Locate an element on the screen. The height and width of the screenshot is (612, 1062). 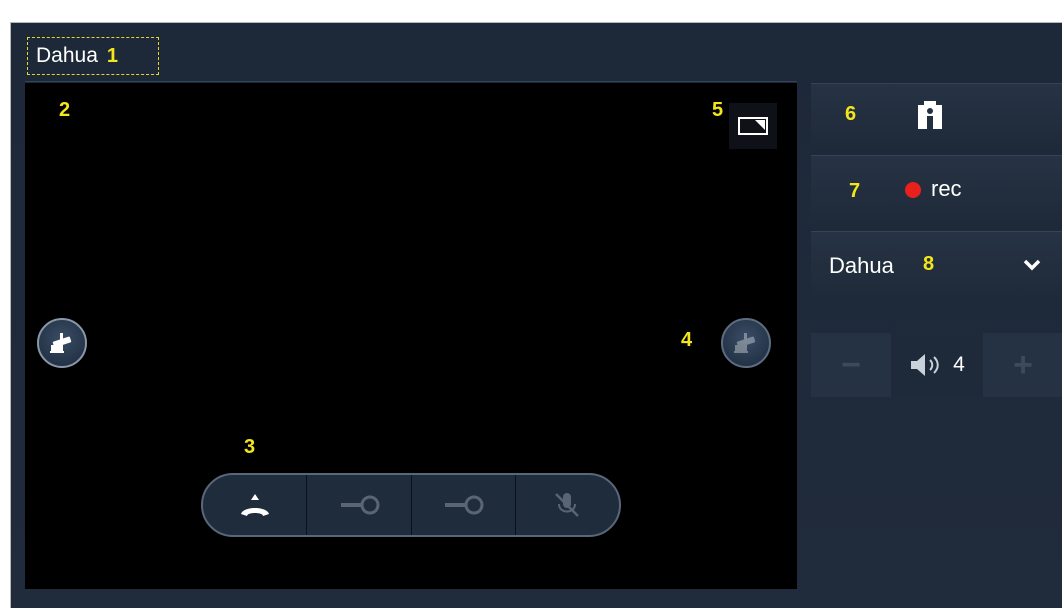
volume-up-button: + is located at coordinates (1022, 365).